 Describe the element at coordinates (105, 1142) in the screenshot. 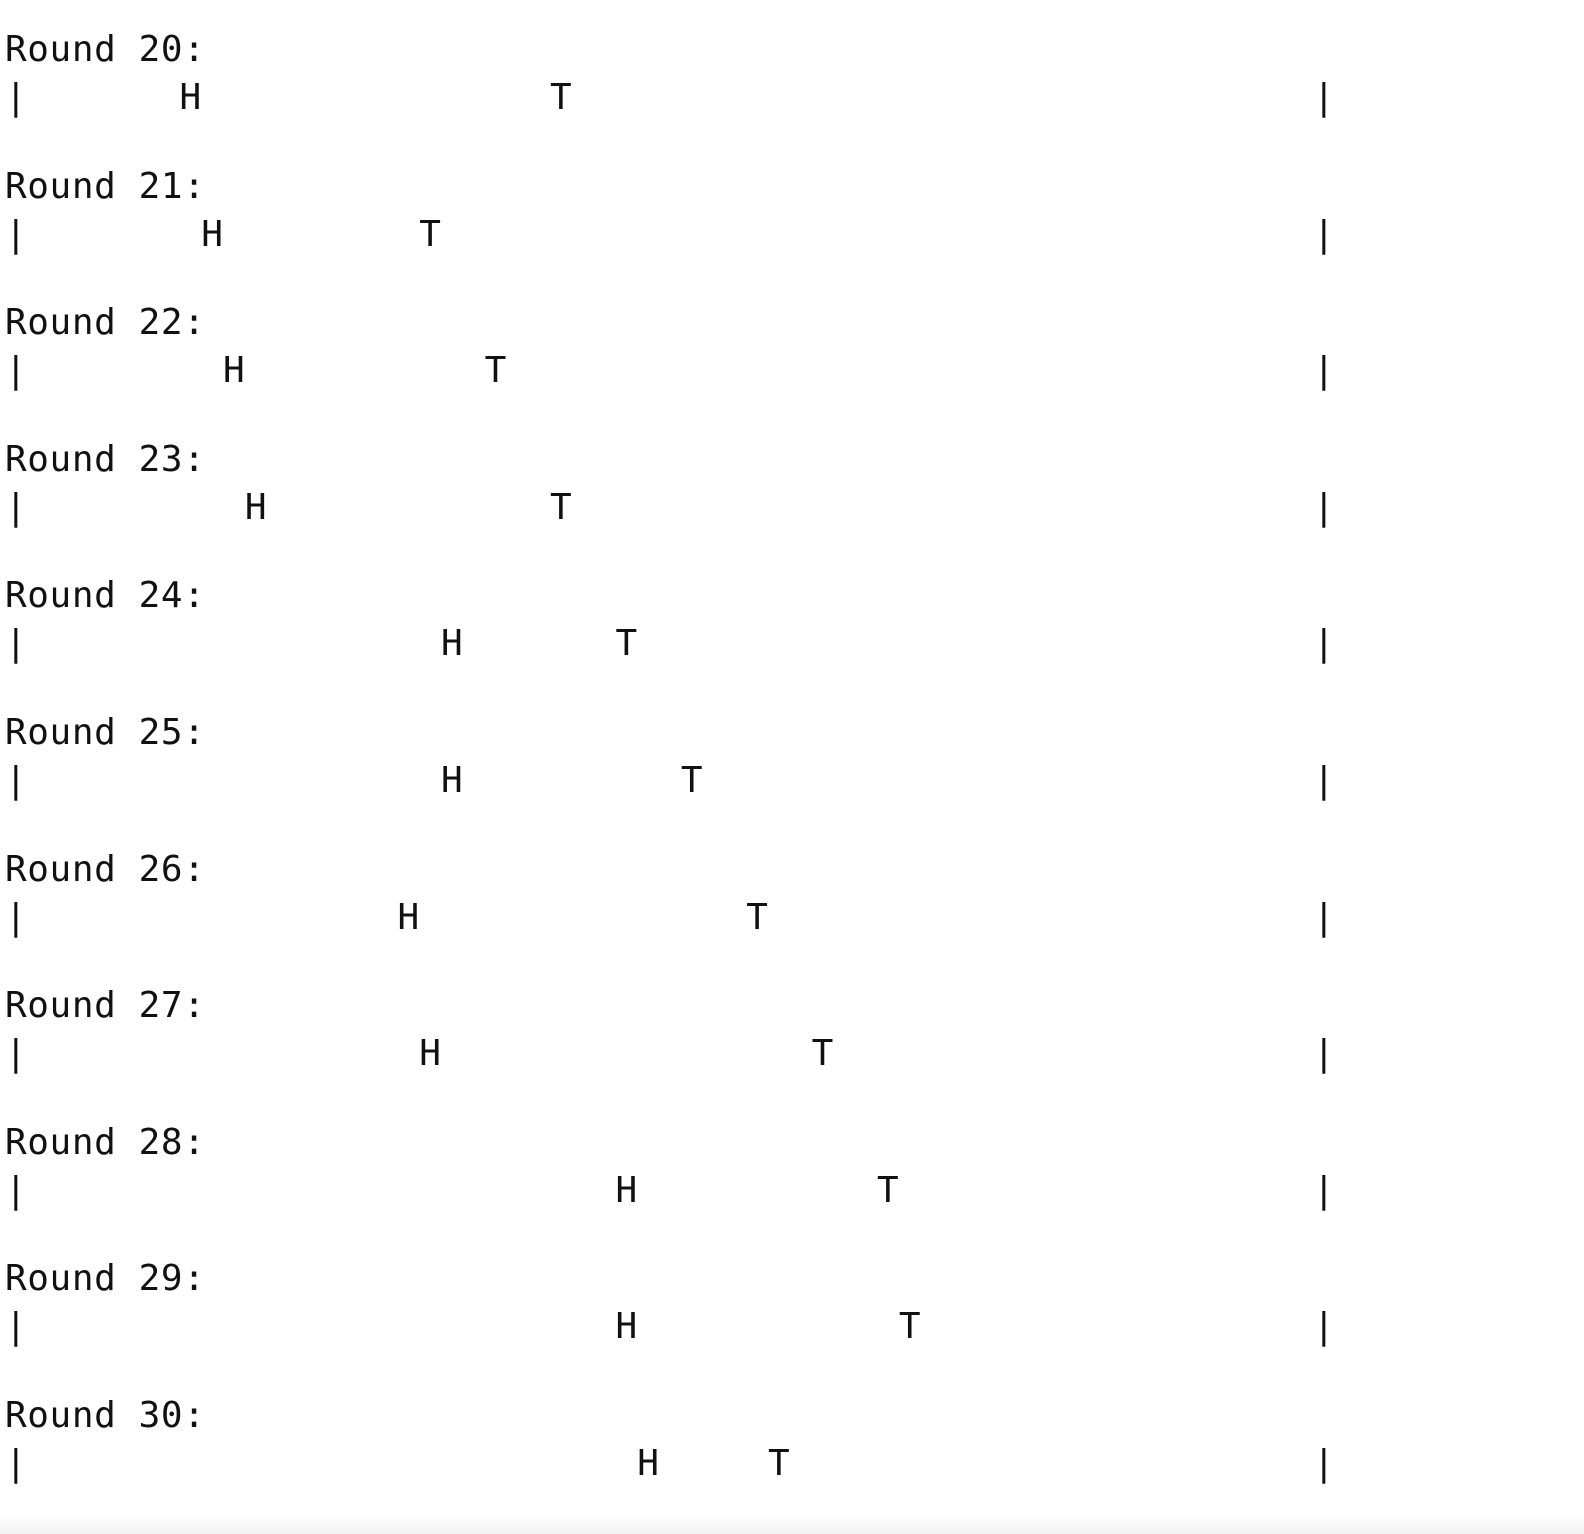

I see `round-label: Round 28:` at that location.